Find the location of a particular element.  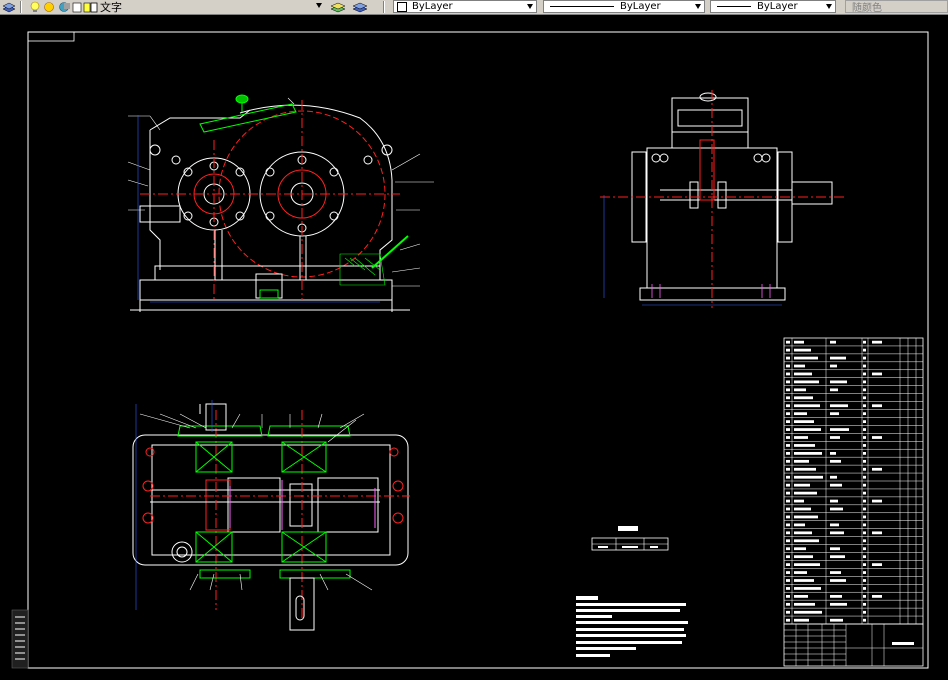

plotstyle-combo: 随颜色 is located at coordinates (896, 7).